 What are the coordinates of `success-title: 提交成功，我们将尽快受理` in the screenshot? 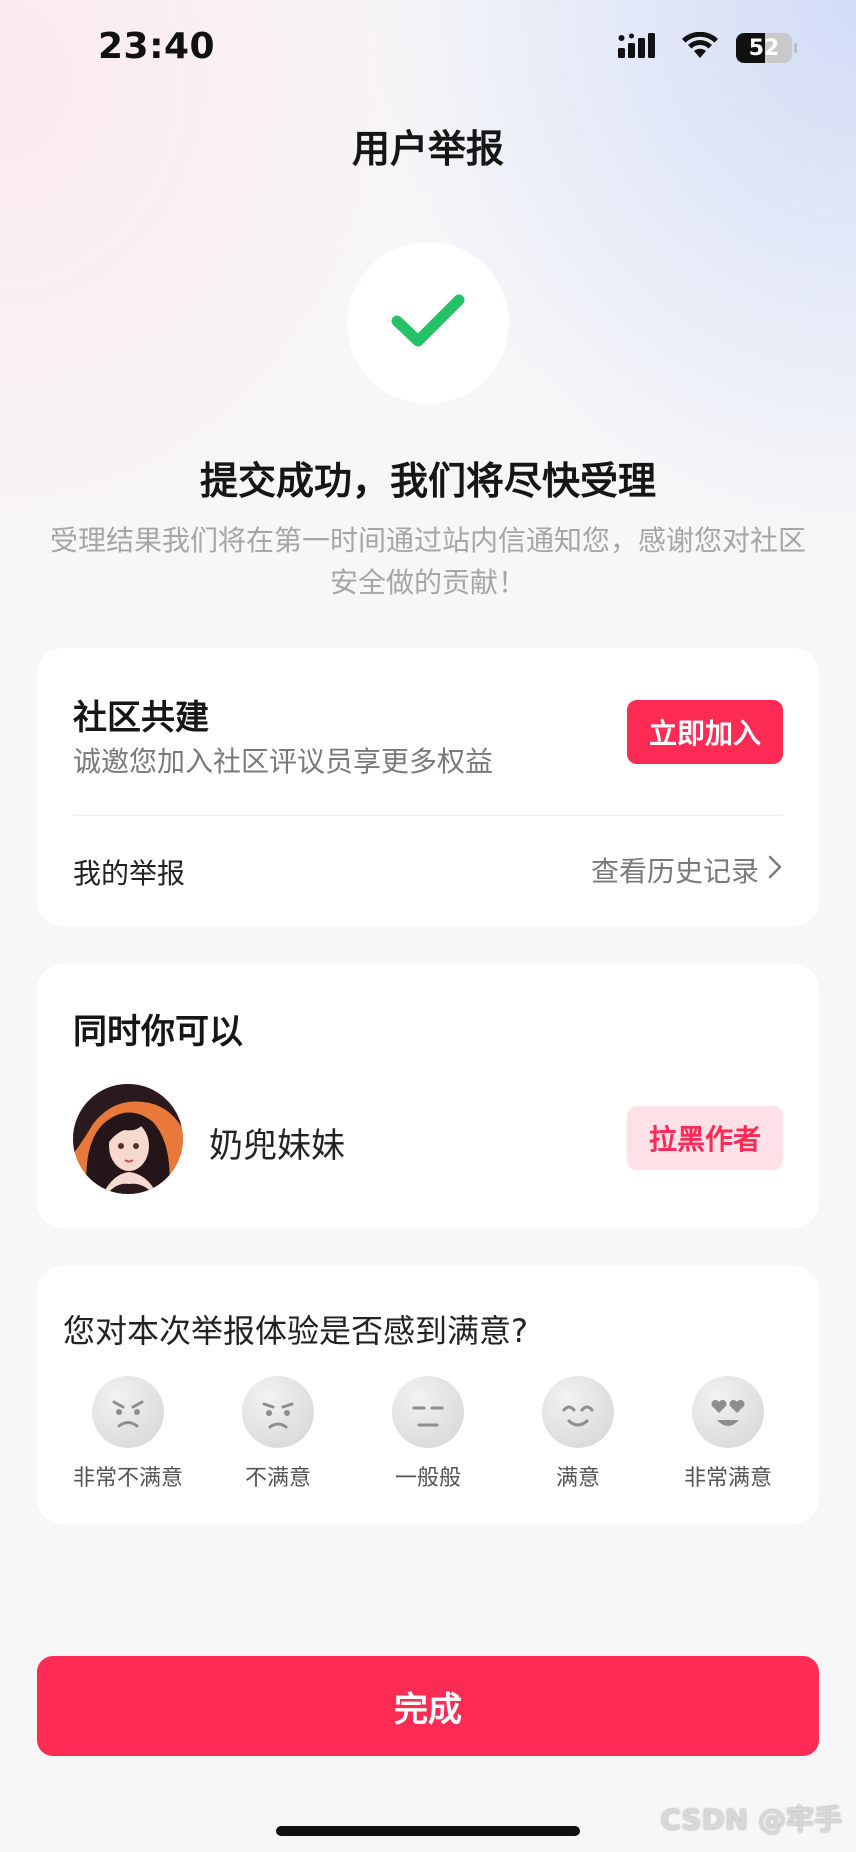 It's located at (427, 481).